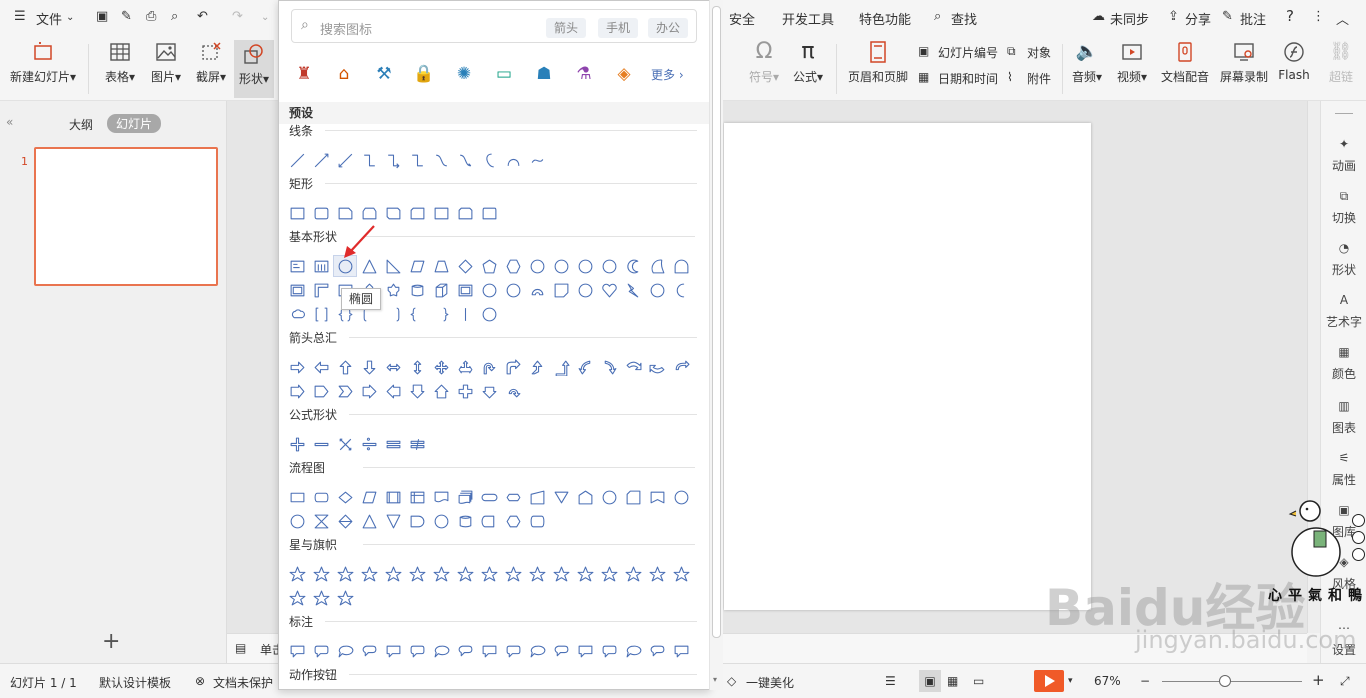  Describe the element at coordinates (1039, 78) in the screenshot. I see `attachment-button: 附件` at that location.